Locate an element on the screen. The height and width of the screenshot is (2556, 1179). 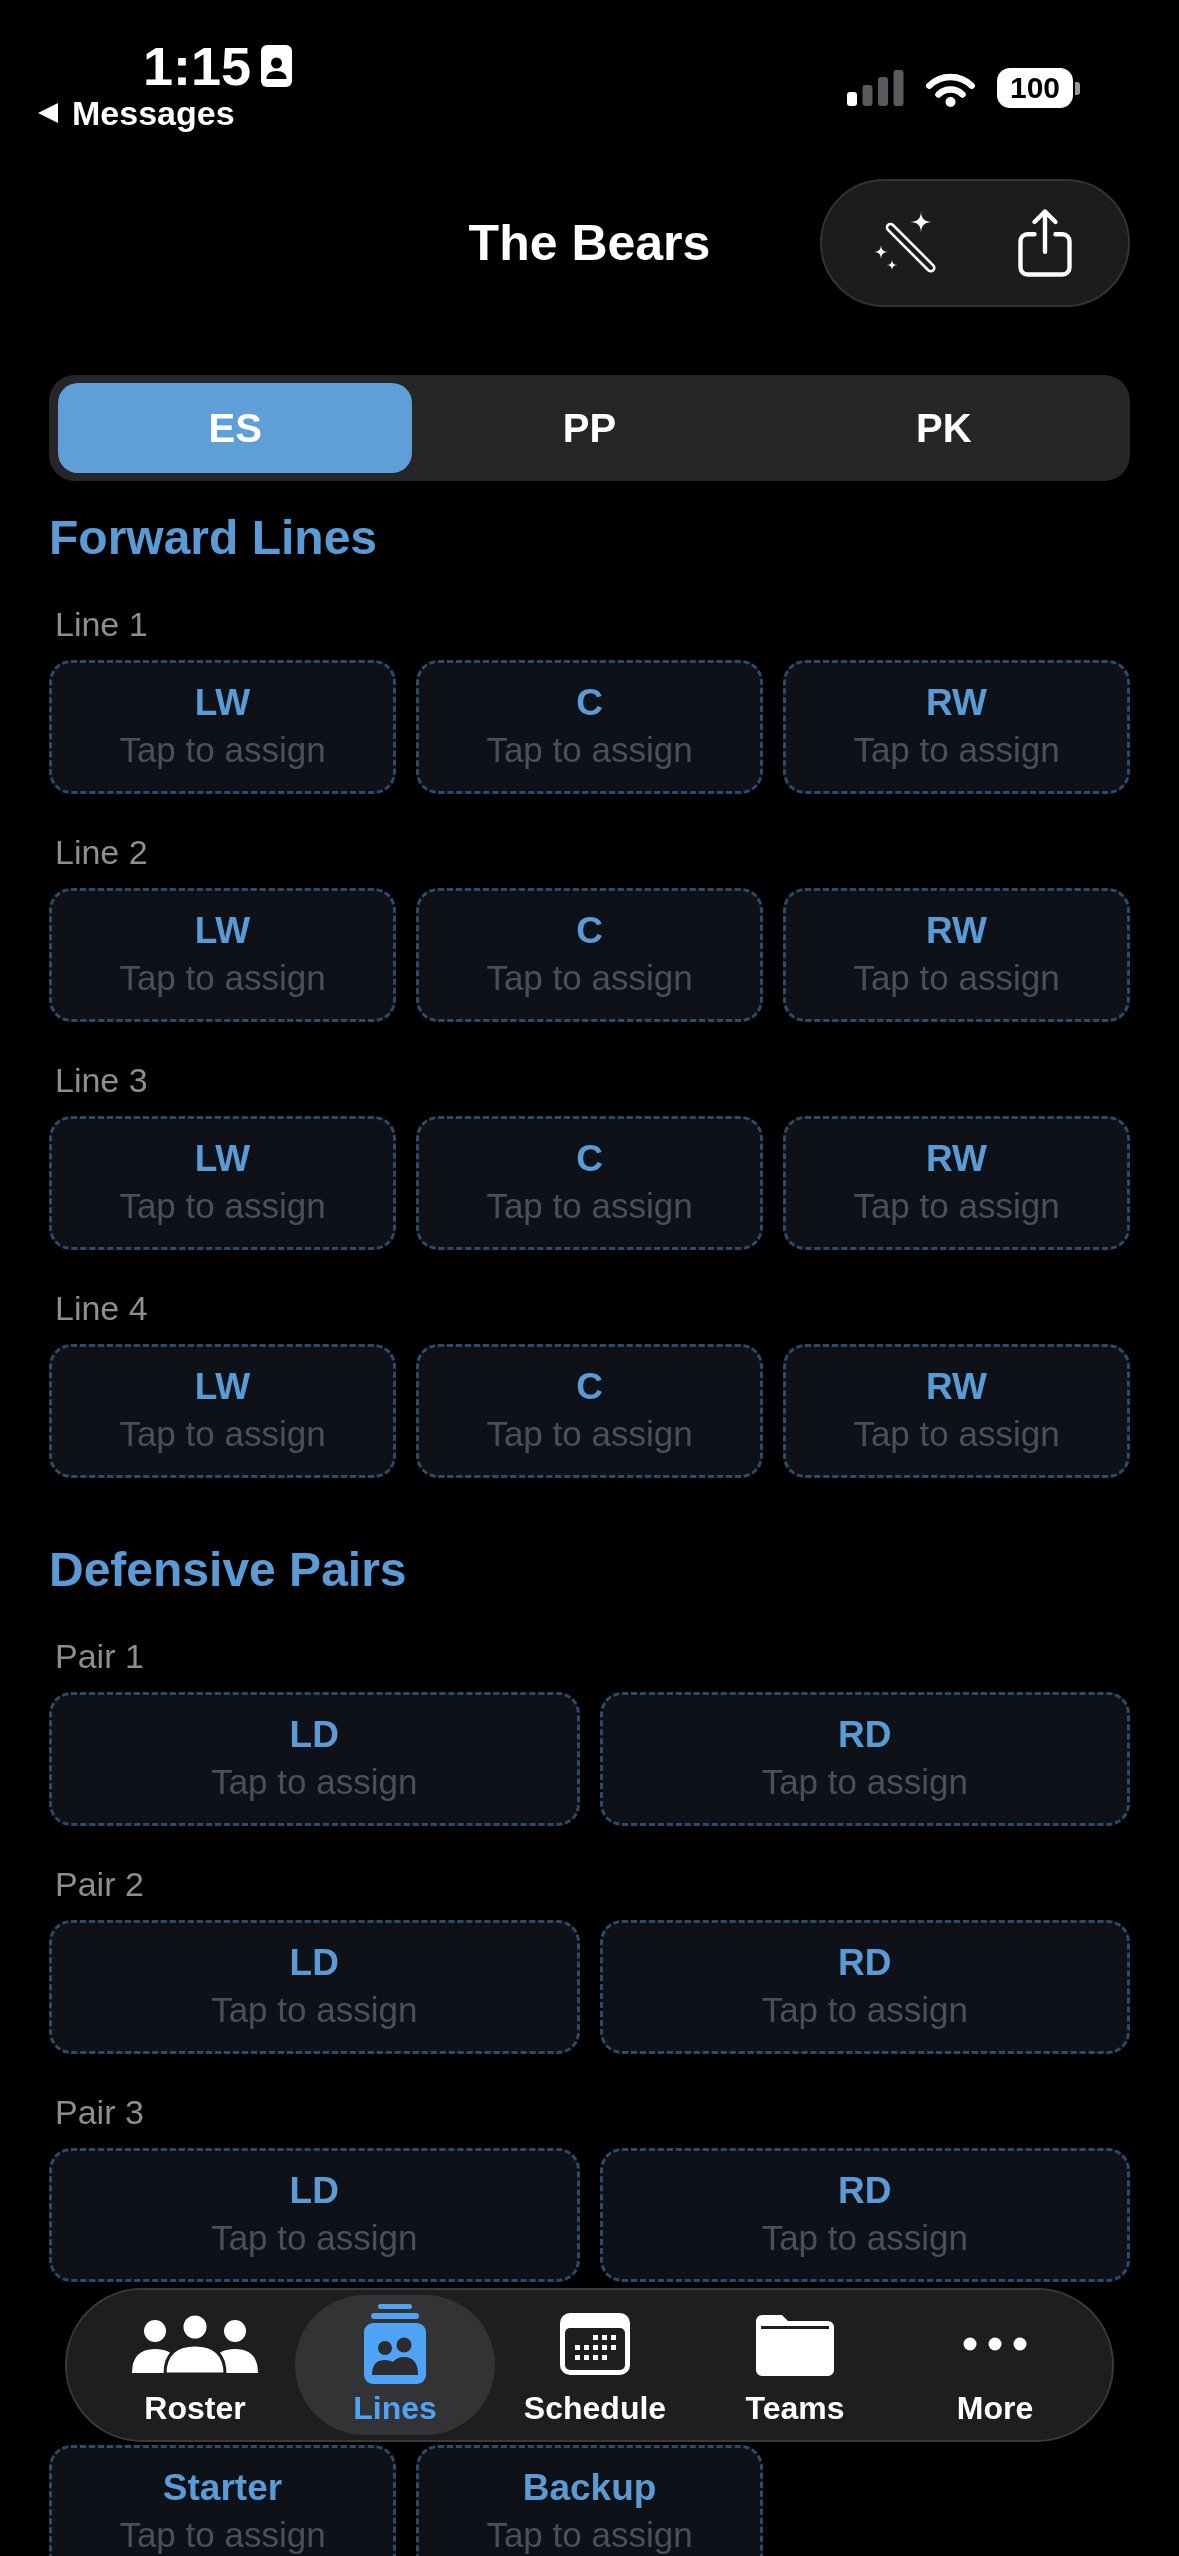
segment-tab: PP is located at coordinates (589, 428).